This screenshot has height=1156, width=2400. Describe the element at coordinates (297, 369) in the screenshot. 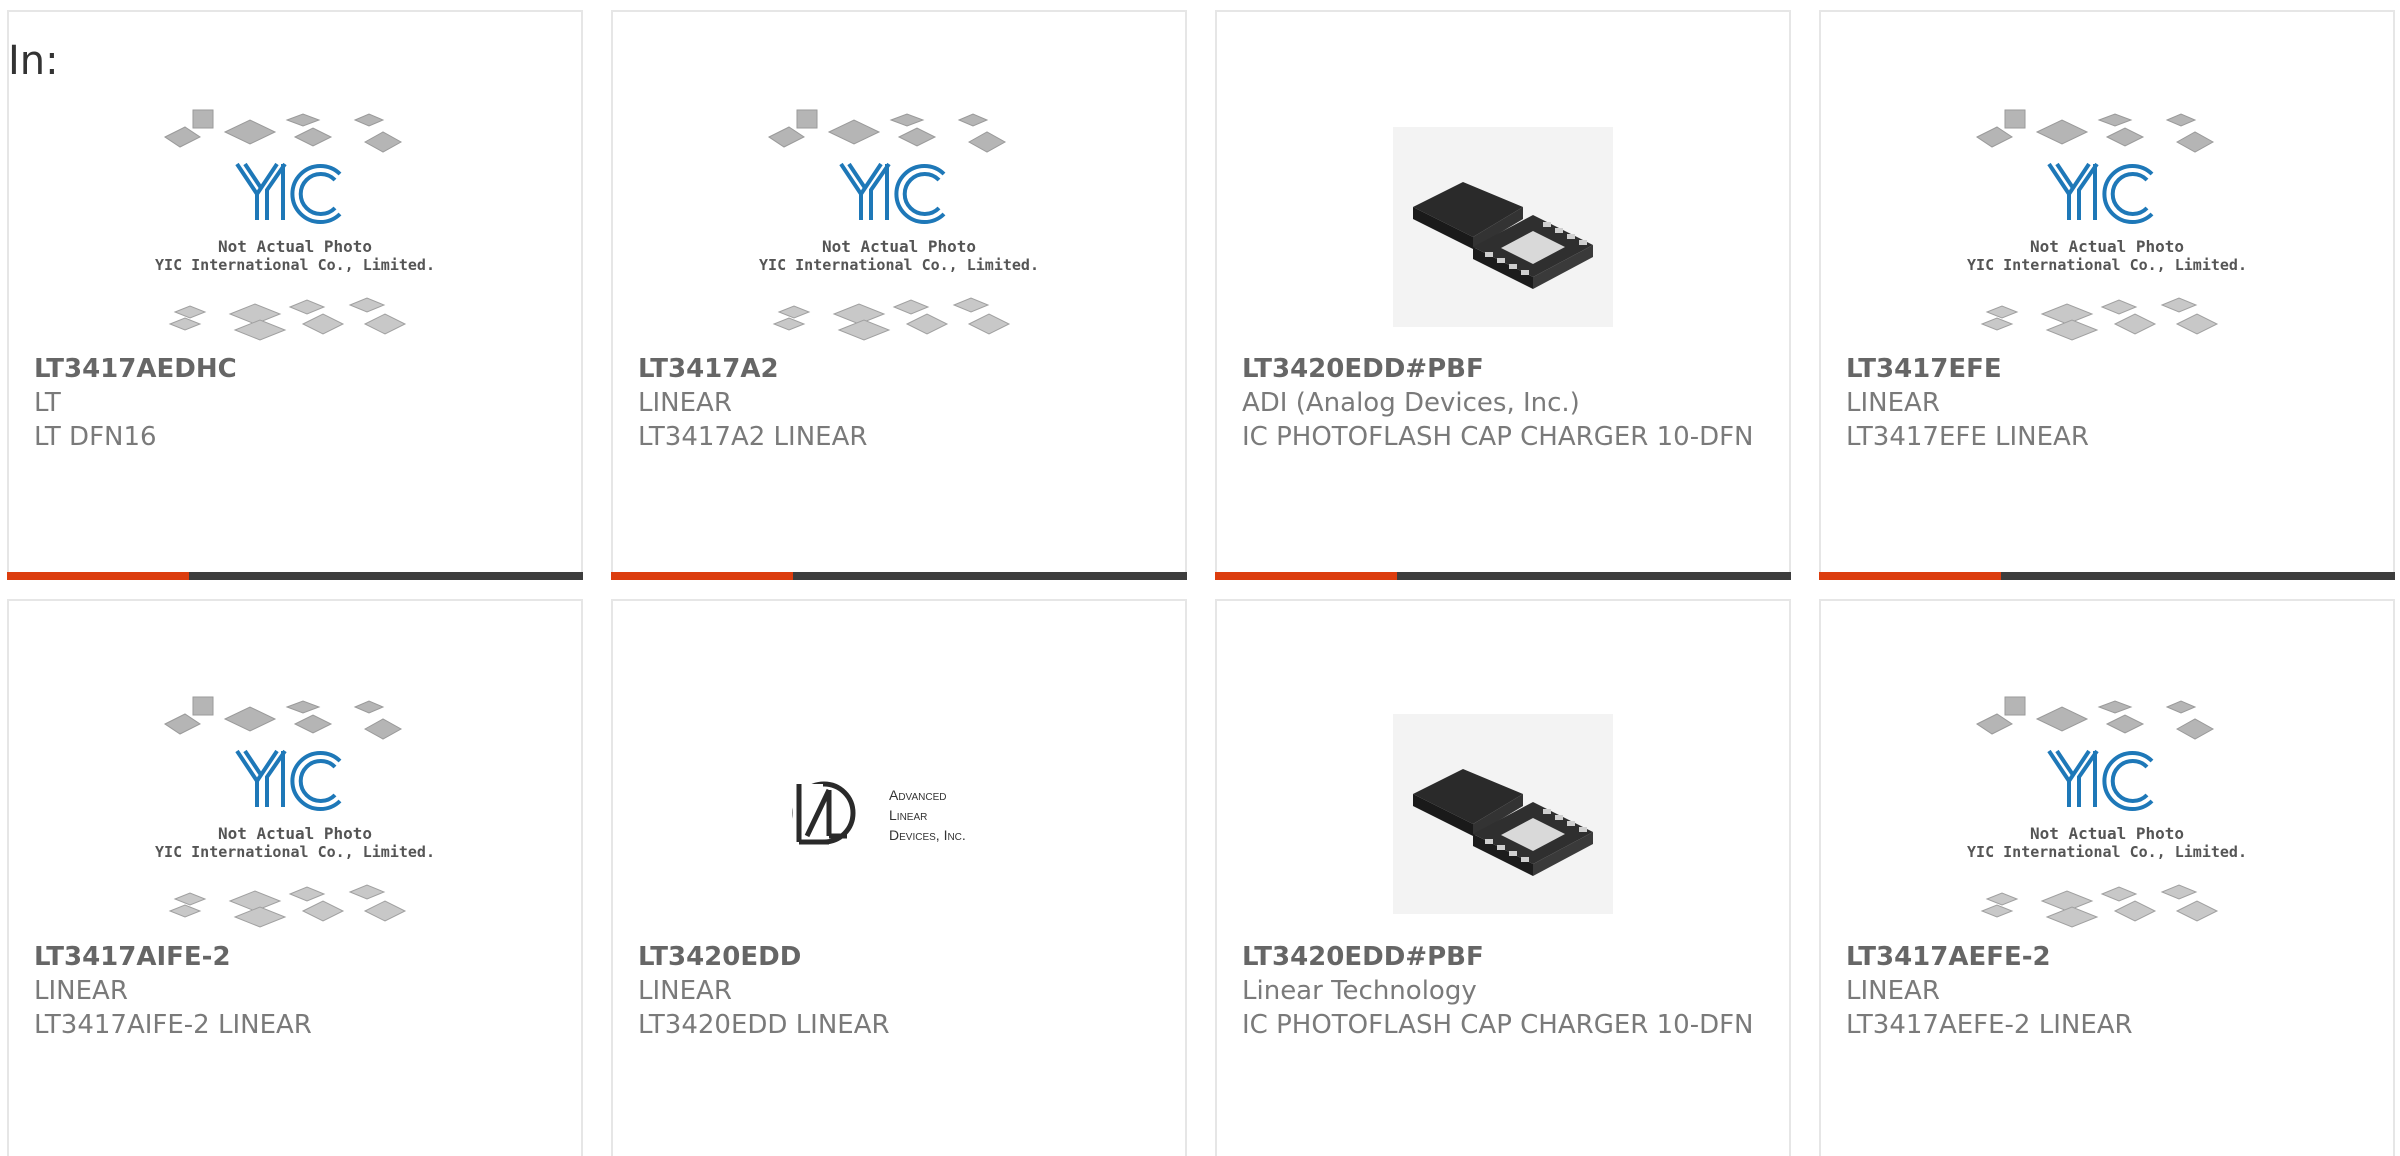

I see `part-number: LT3417AEDHC` at that location.